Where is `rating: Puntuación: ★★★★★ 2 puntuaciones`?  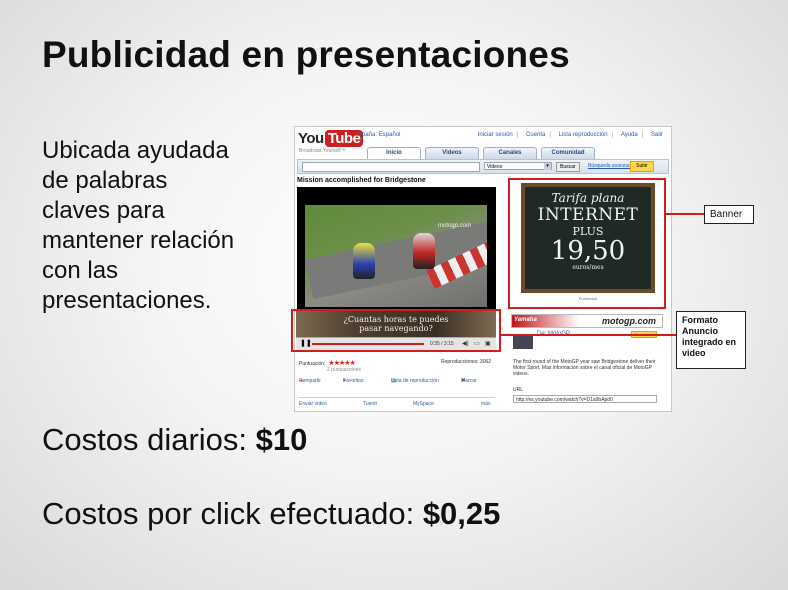
rating: Puntuación: ★★★★★ 2 puntuaciones is located at coordinates (330, 366).